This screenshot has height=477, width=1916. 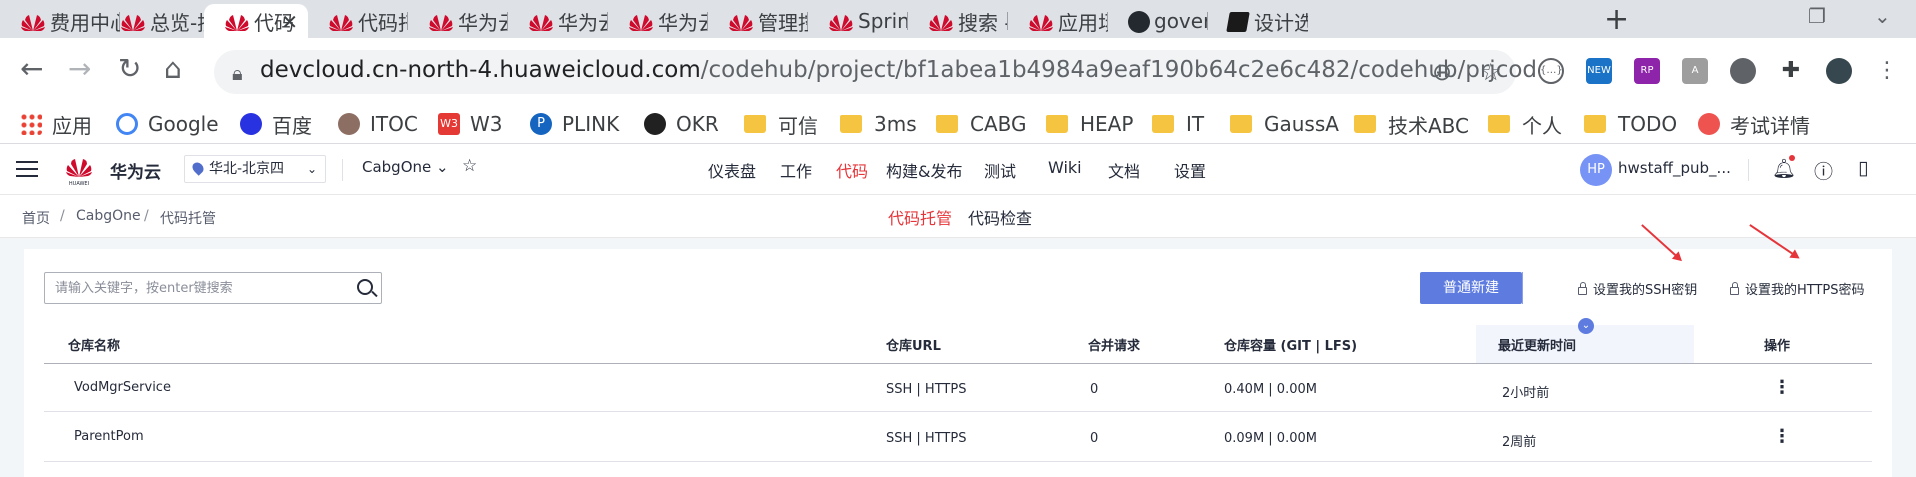 I want to click on browser-tab: 设计选型, so click(x=1258, y=21).